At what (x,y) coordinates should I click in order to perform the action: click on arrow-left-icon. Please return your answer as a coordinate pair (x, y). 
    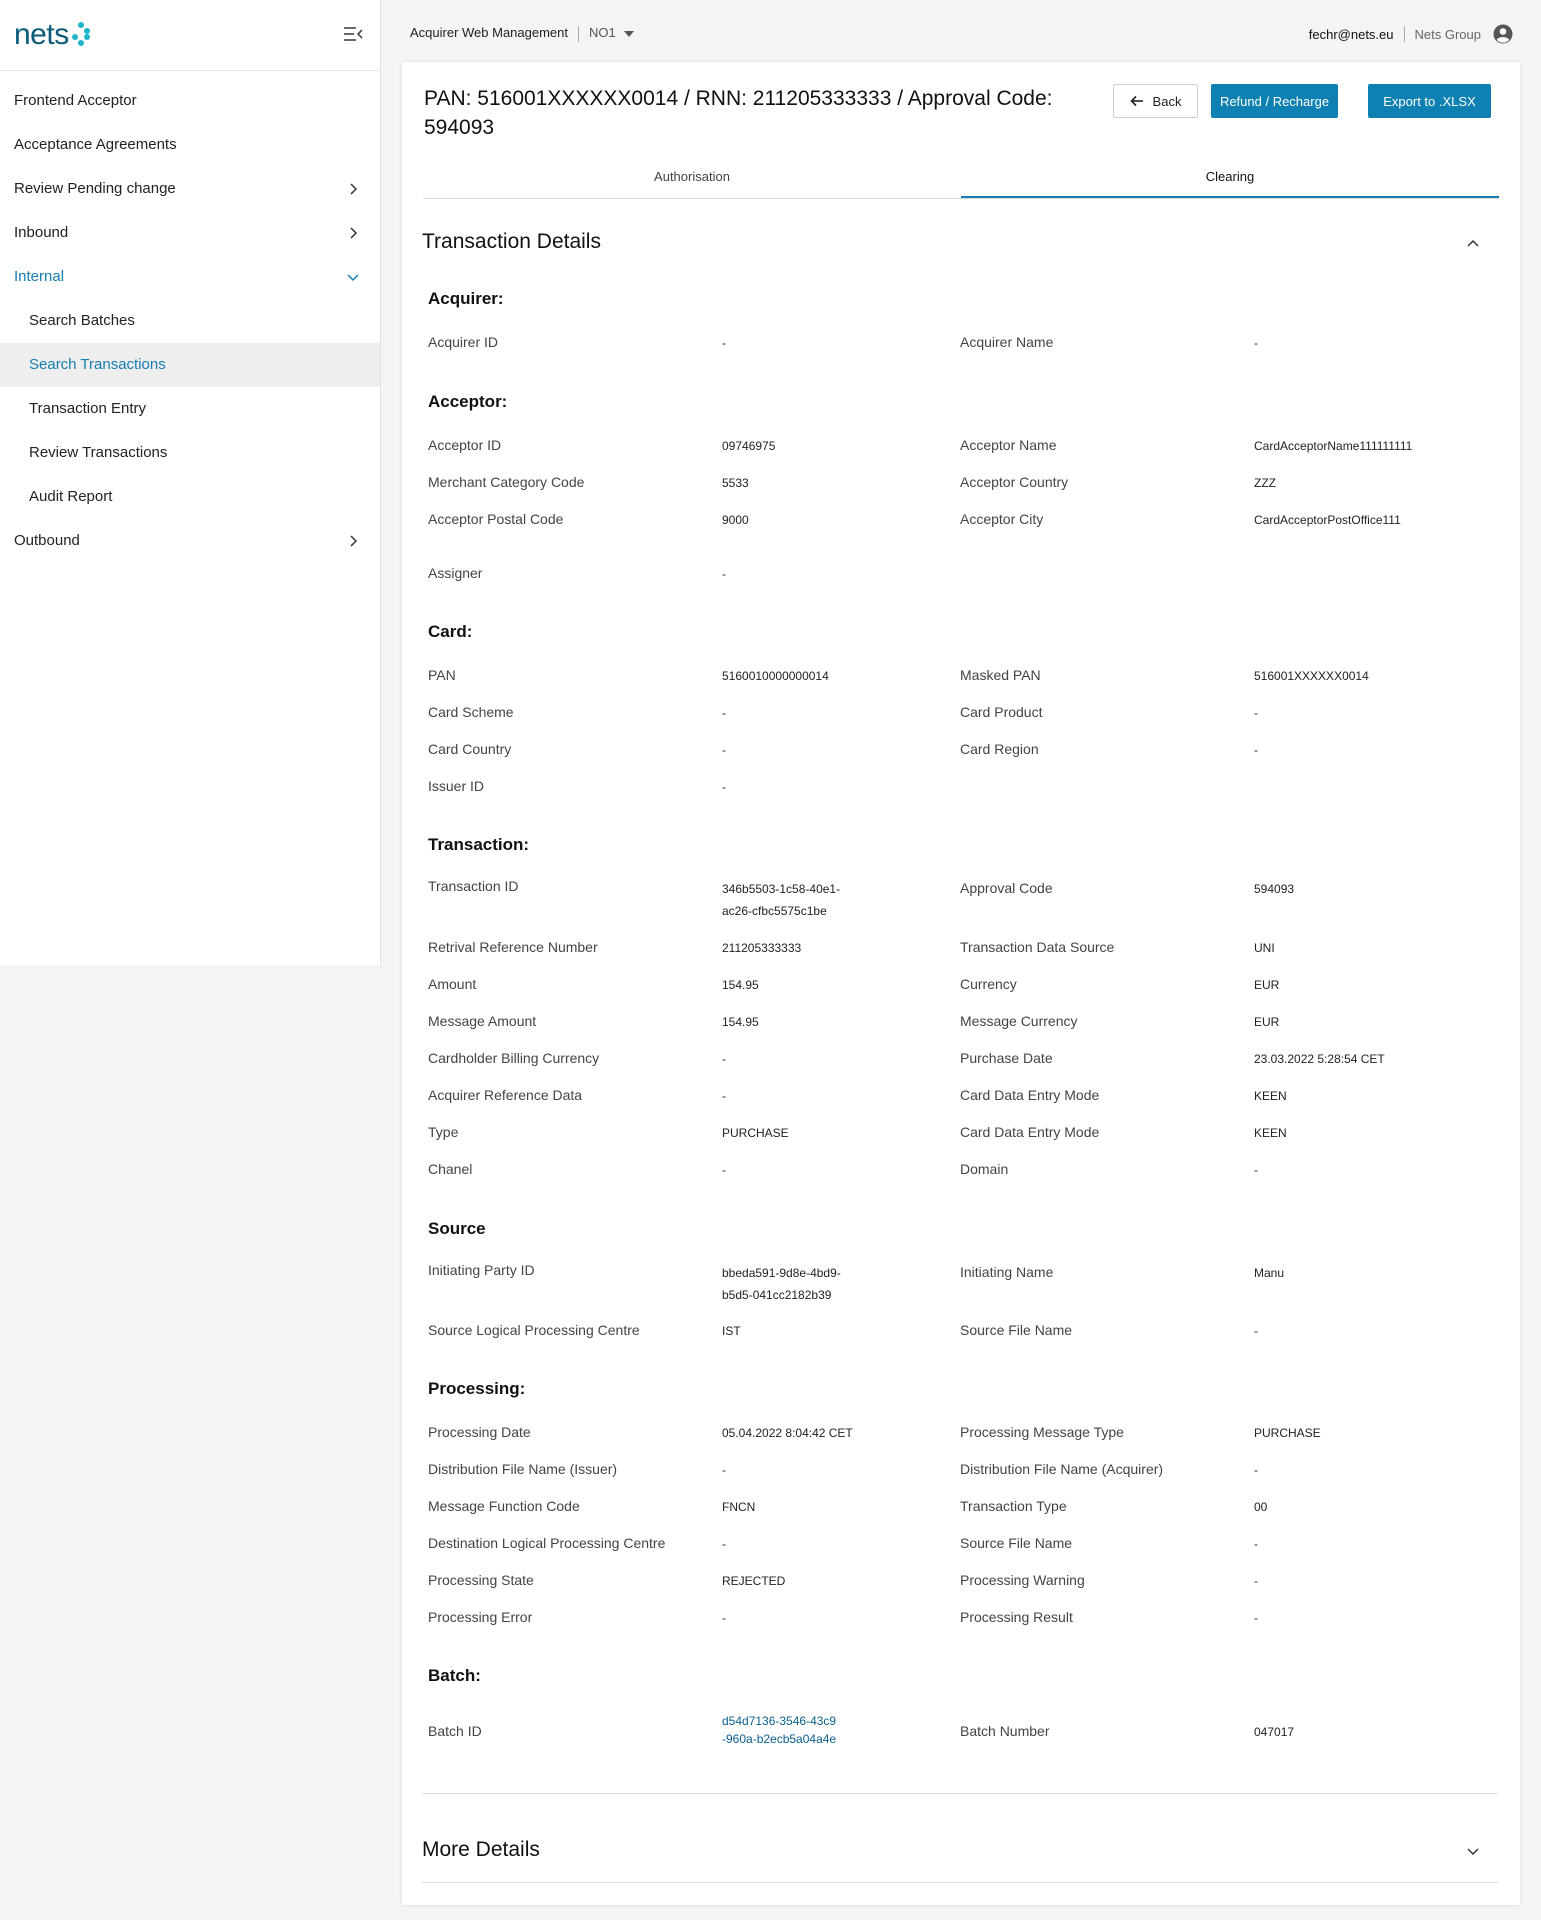
    Looking at the image, I should click on (1136, 101).